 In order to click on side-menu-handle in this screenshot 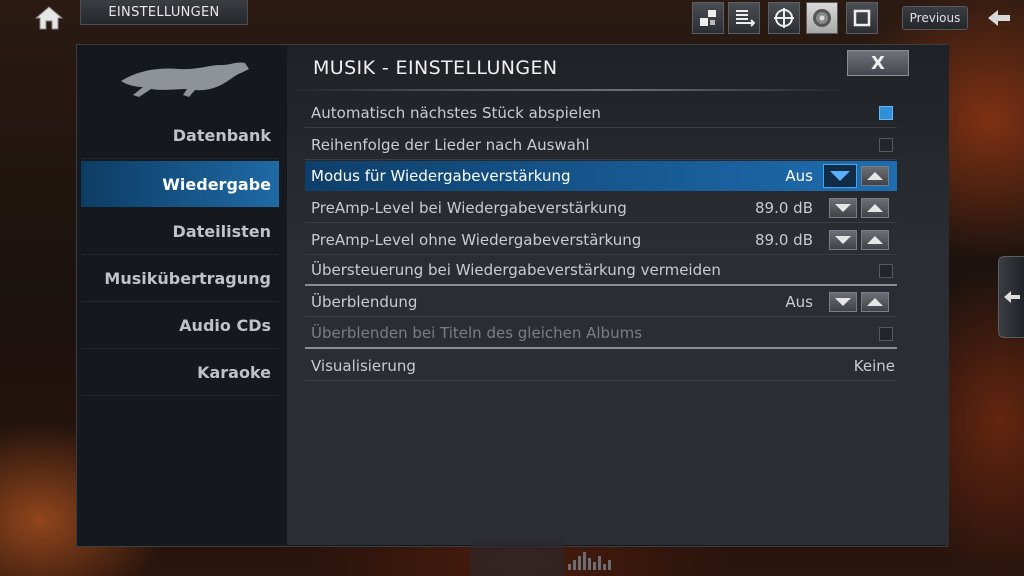, I will do `click(1011, 297)`.